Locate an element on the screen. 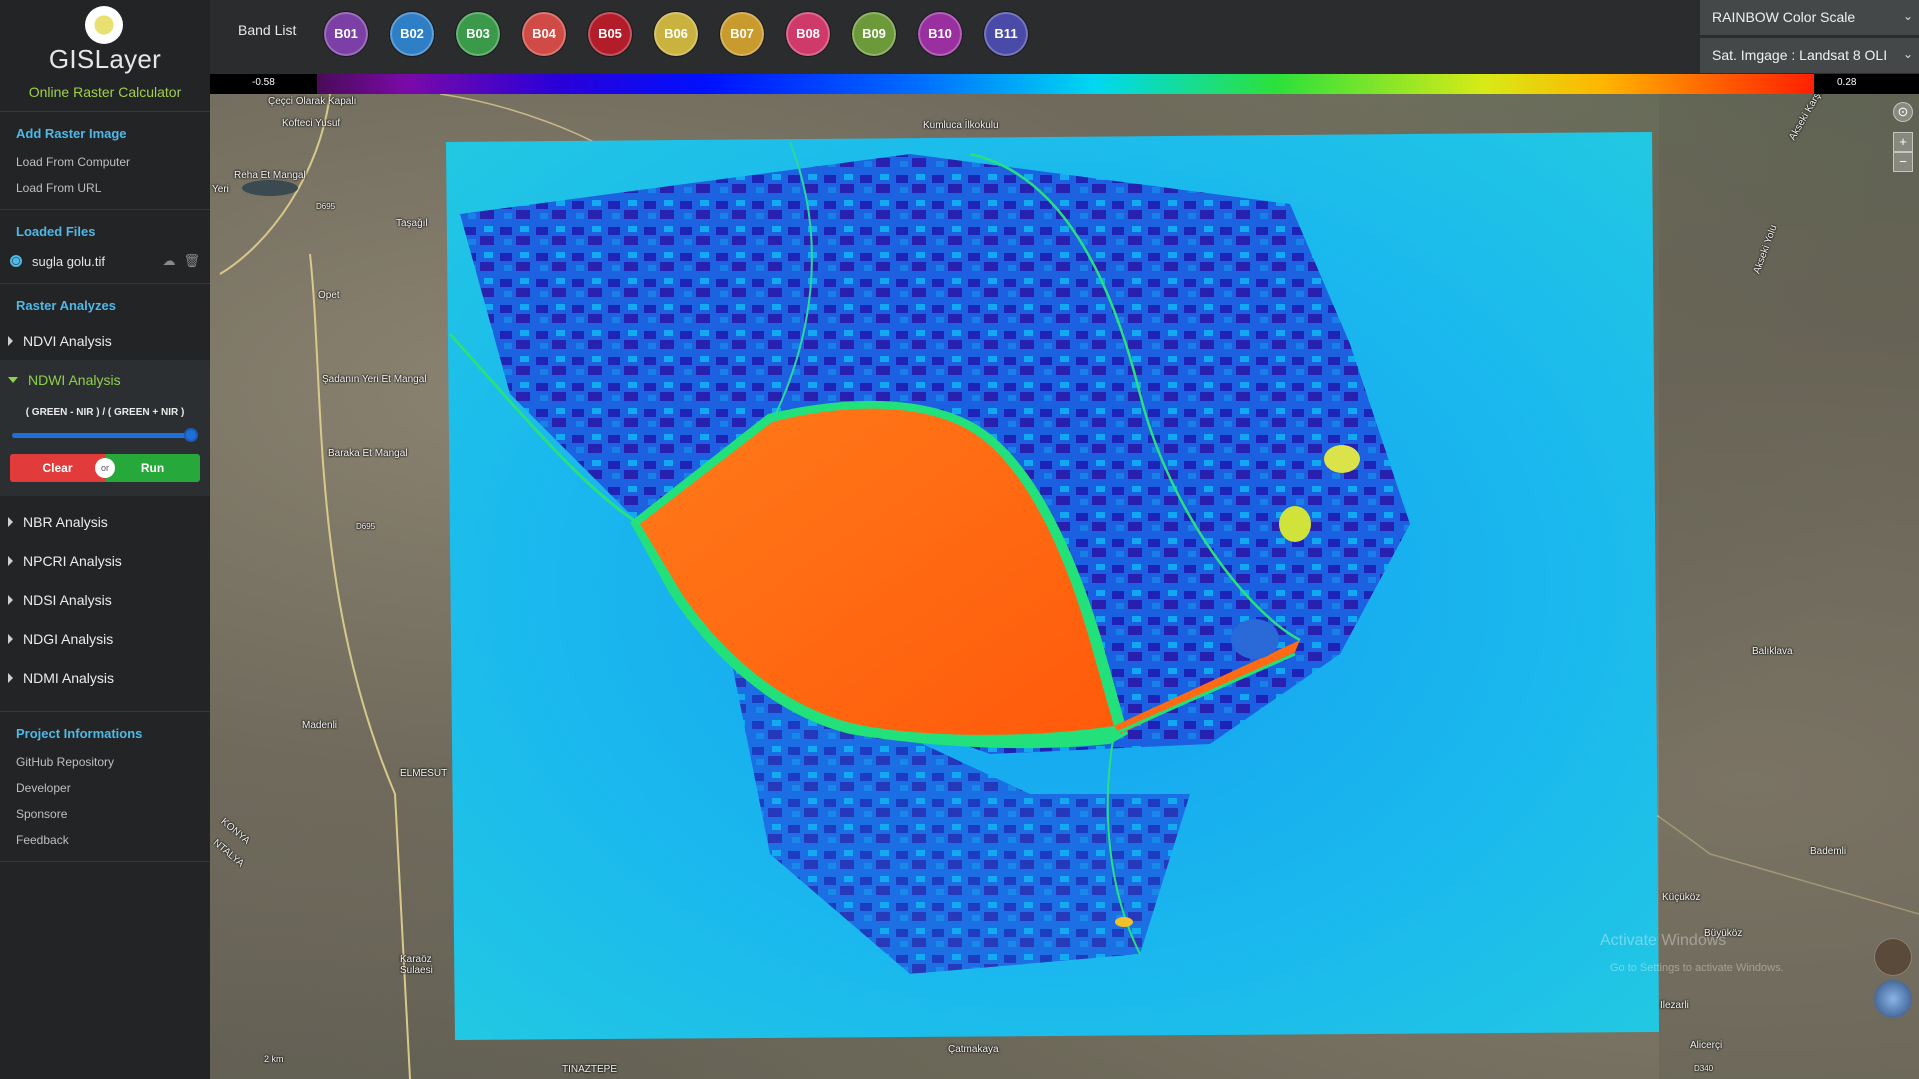  or-separator: or is located at coordinates (105, 468).